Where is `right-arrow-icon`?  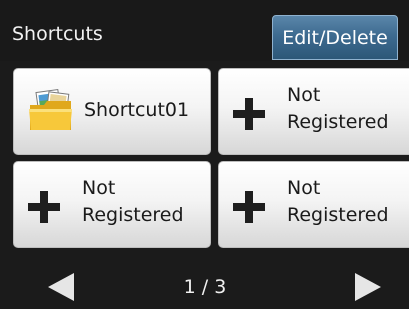
right-arrow-icon is located at coordinates (365, 287).